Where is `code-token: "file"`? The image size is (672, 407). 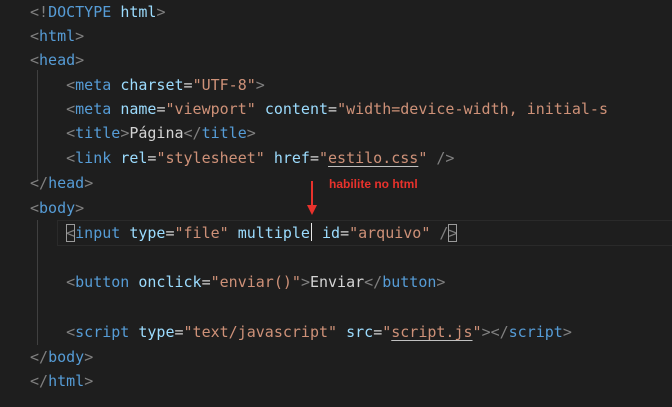 code-token: "file" is located at coordinates (201, 233).